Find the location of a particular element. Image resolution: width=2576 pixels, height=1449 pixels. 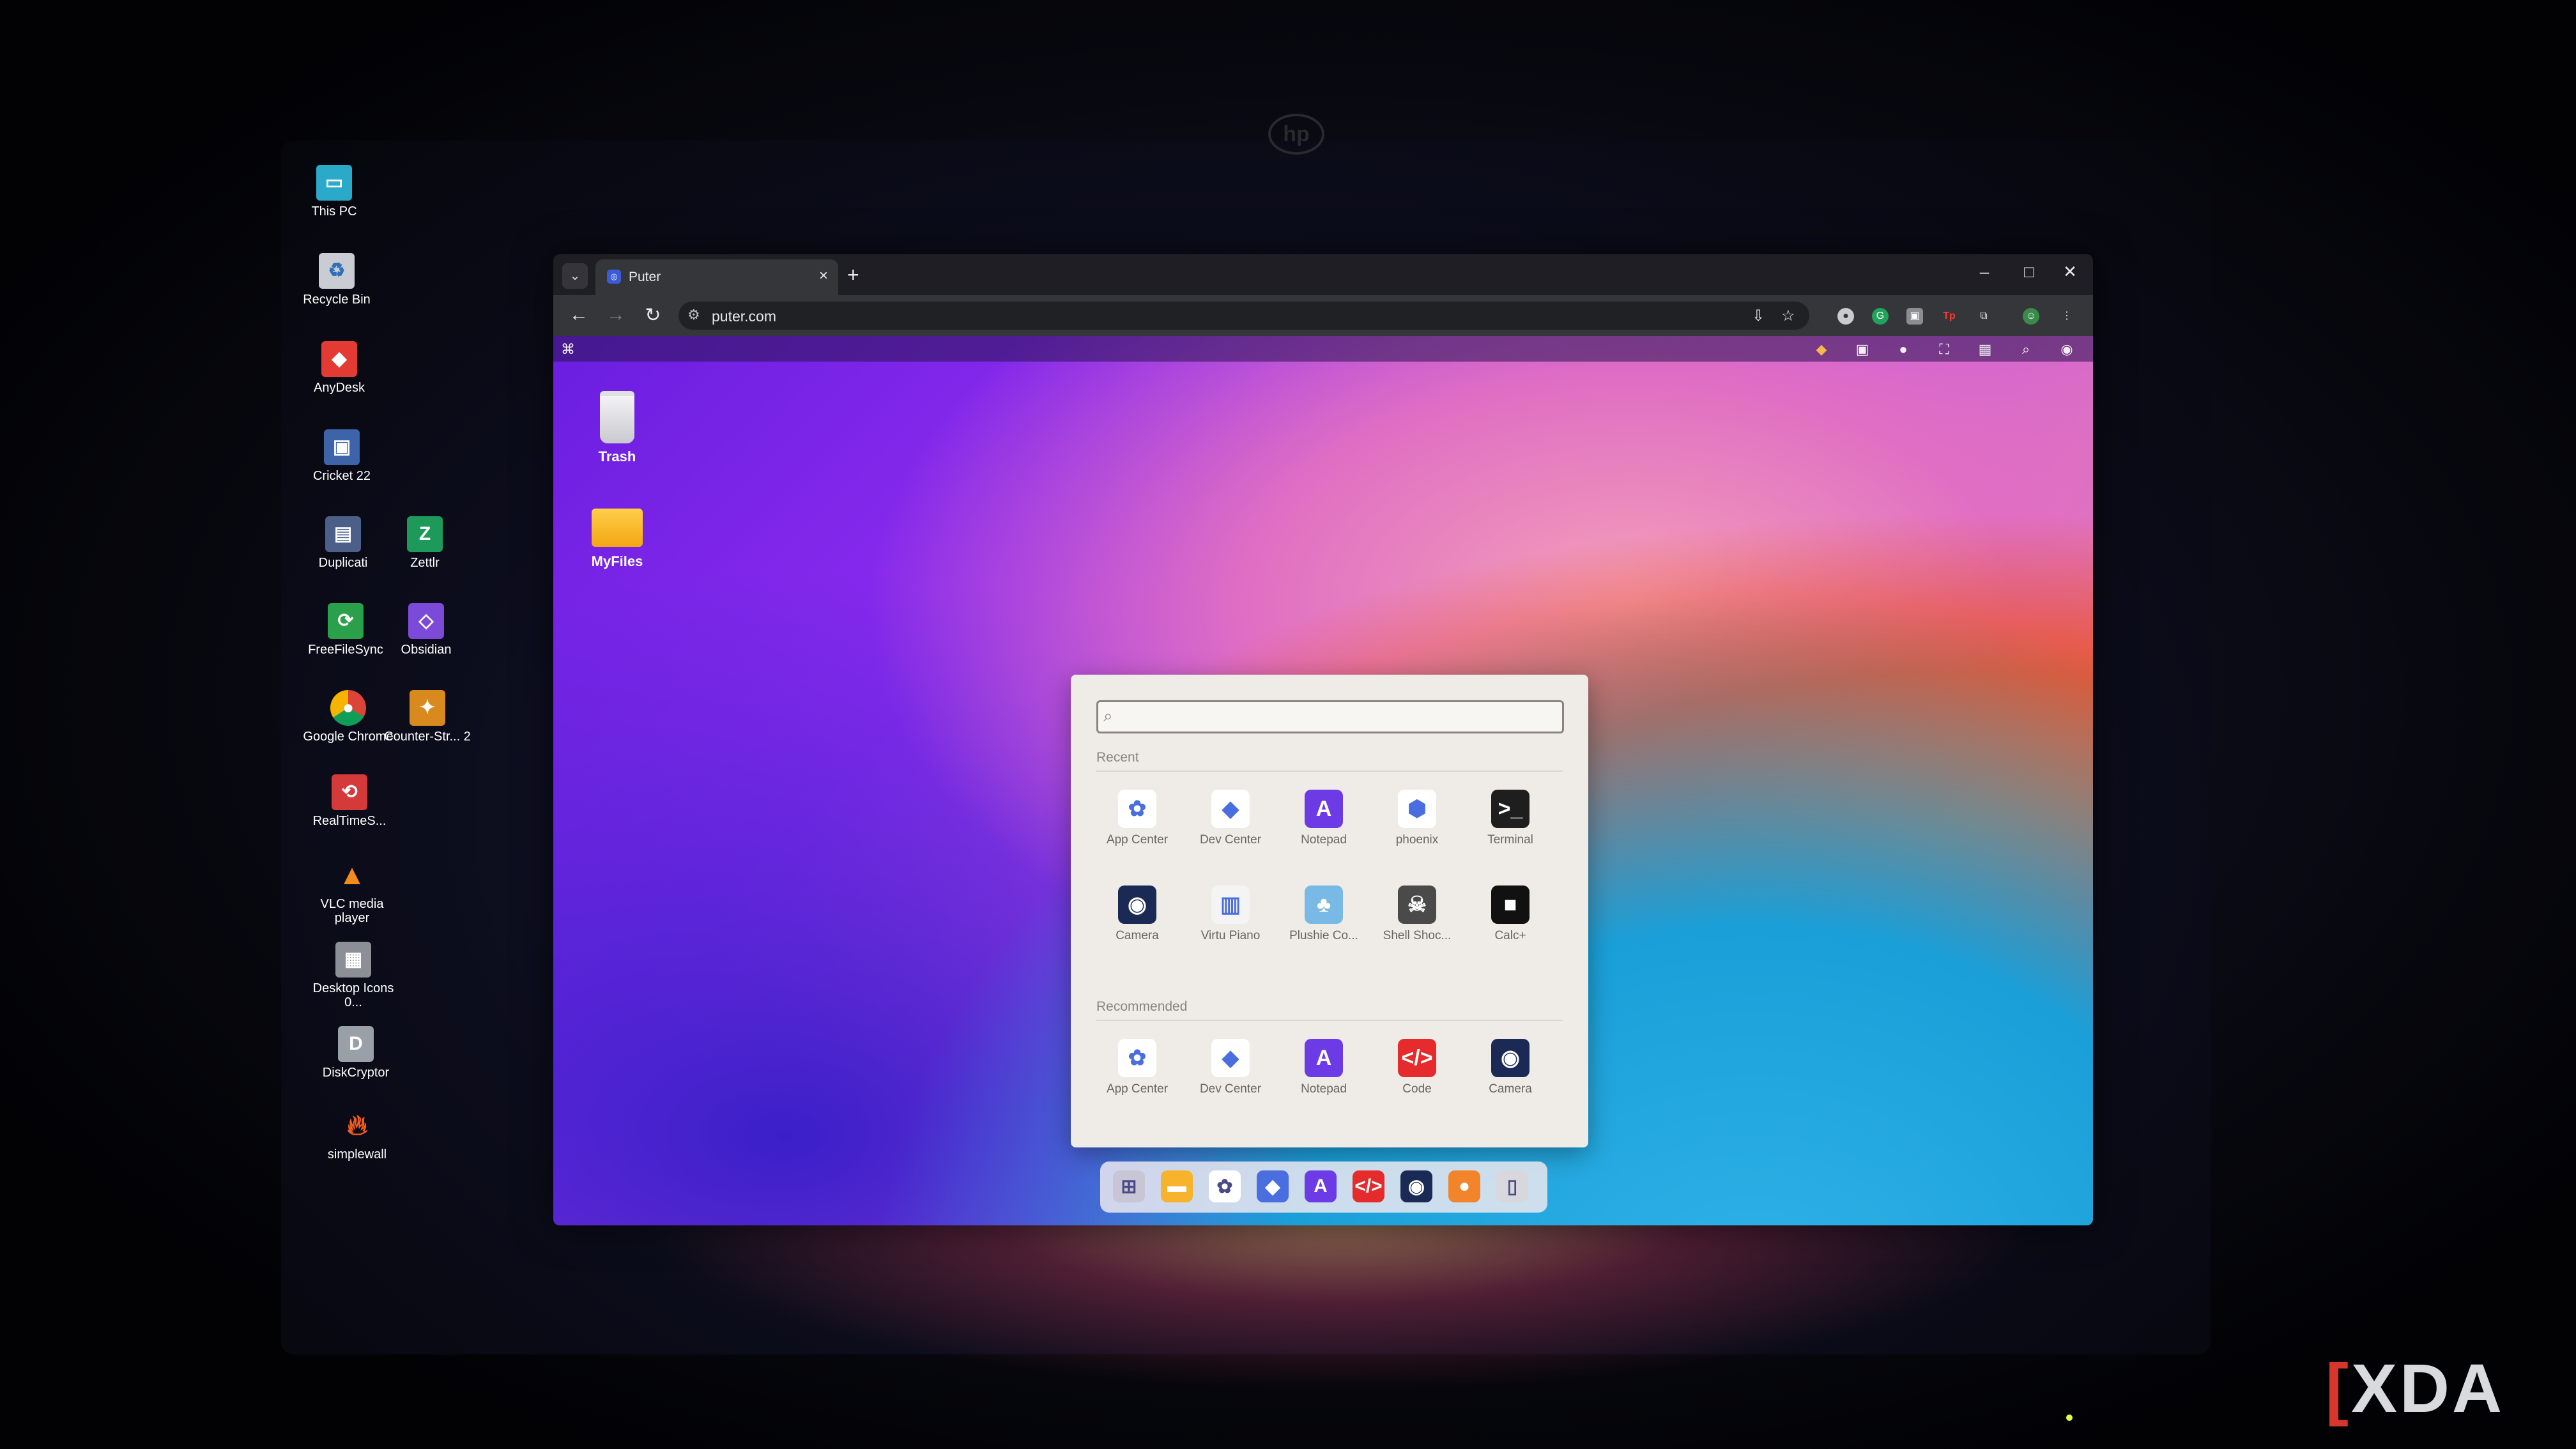

desktop-icon-anydesk: ◆ AnyDesk is located at coordinates (339, 368).